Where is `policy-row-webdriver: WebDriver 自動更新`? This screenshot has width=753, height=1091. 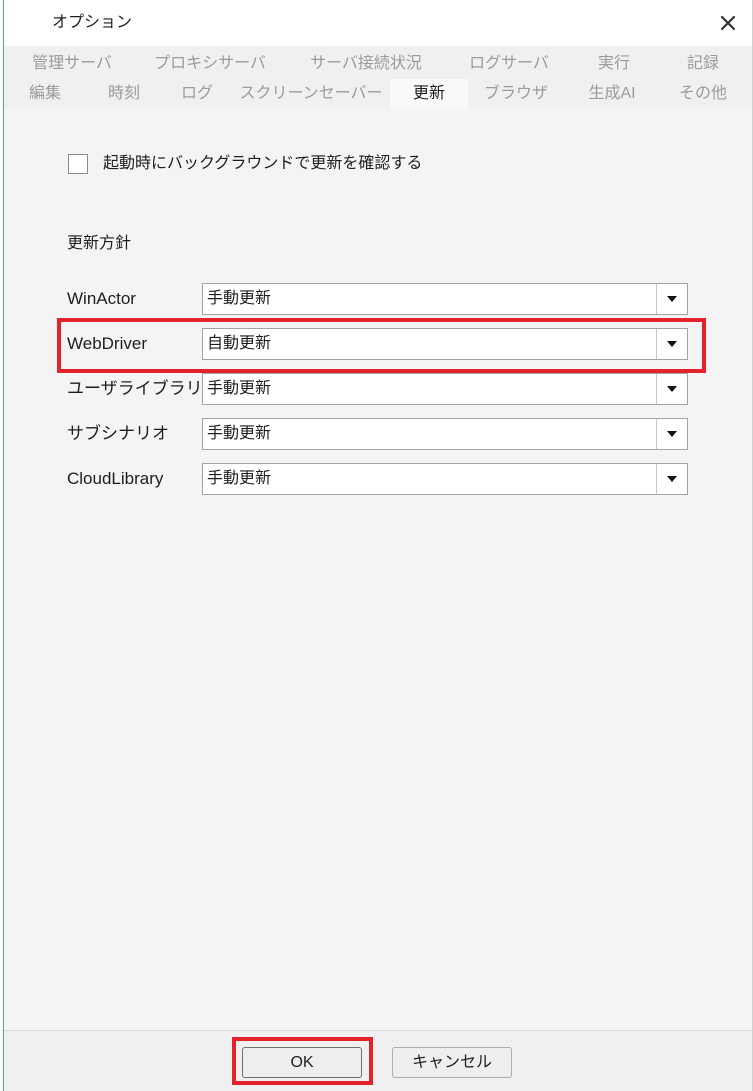
policy-row-webdriver: WebDriver 自動更新 is located at coordinates (378, 344).